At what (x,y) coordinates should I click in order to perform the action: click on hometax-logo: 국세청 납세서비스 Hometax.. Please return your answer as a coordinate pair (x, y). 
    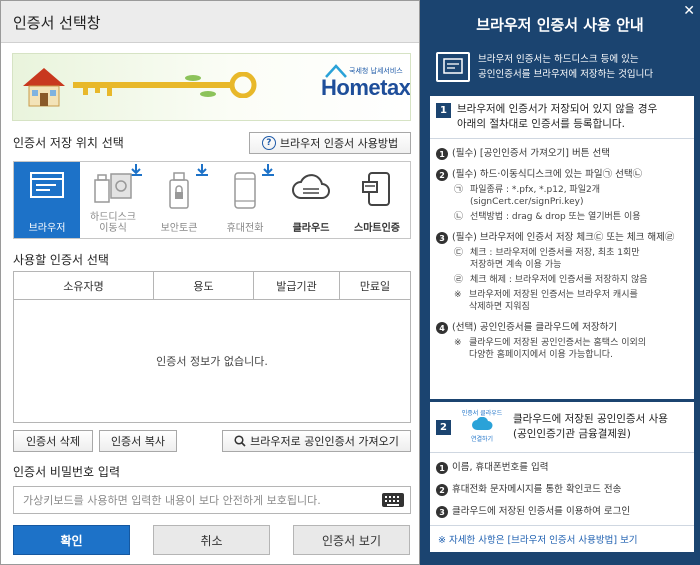
    Looking at the image, I should click on (365, 88).